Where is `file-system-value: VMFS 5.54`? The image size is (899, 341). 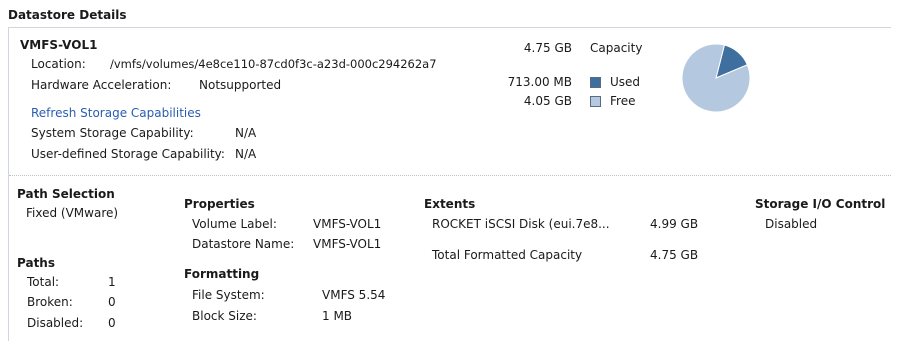 file-system-value: VMFS 5.54 is located at coordinates (354, 295).